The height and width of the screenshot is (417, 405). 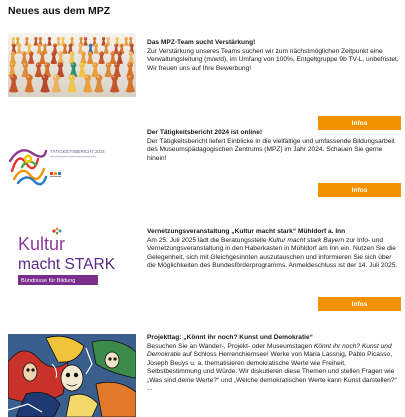 What do you see at coordinates (205, 132) in the screenshot?
I see `news-headline: Der Tätigkeitsbericht 2024 ist online!` at bounding box center [205, 132].